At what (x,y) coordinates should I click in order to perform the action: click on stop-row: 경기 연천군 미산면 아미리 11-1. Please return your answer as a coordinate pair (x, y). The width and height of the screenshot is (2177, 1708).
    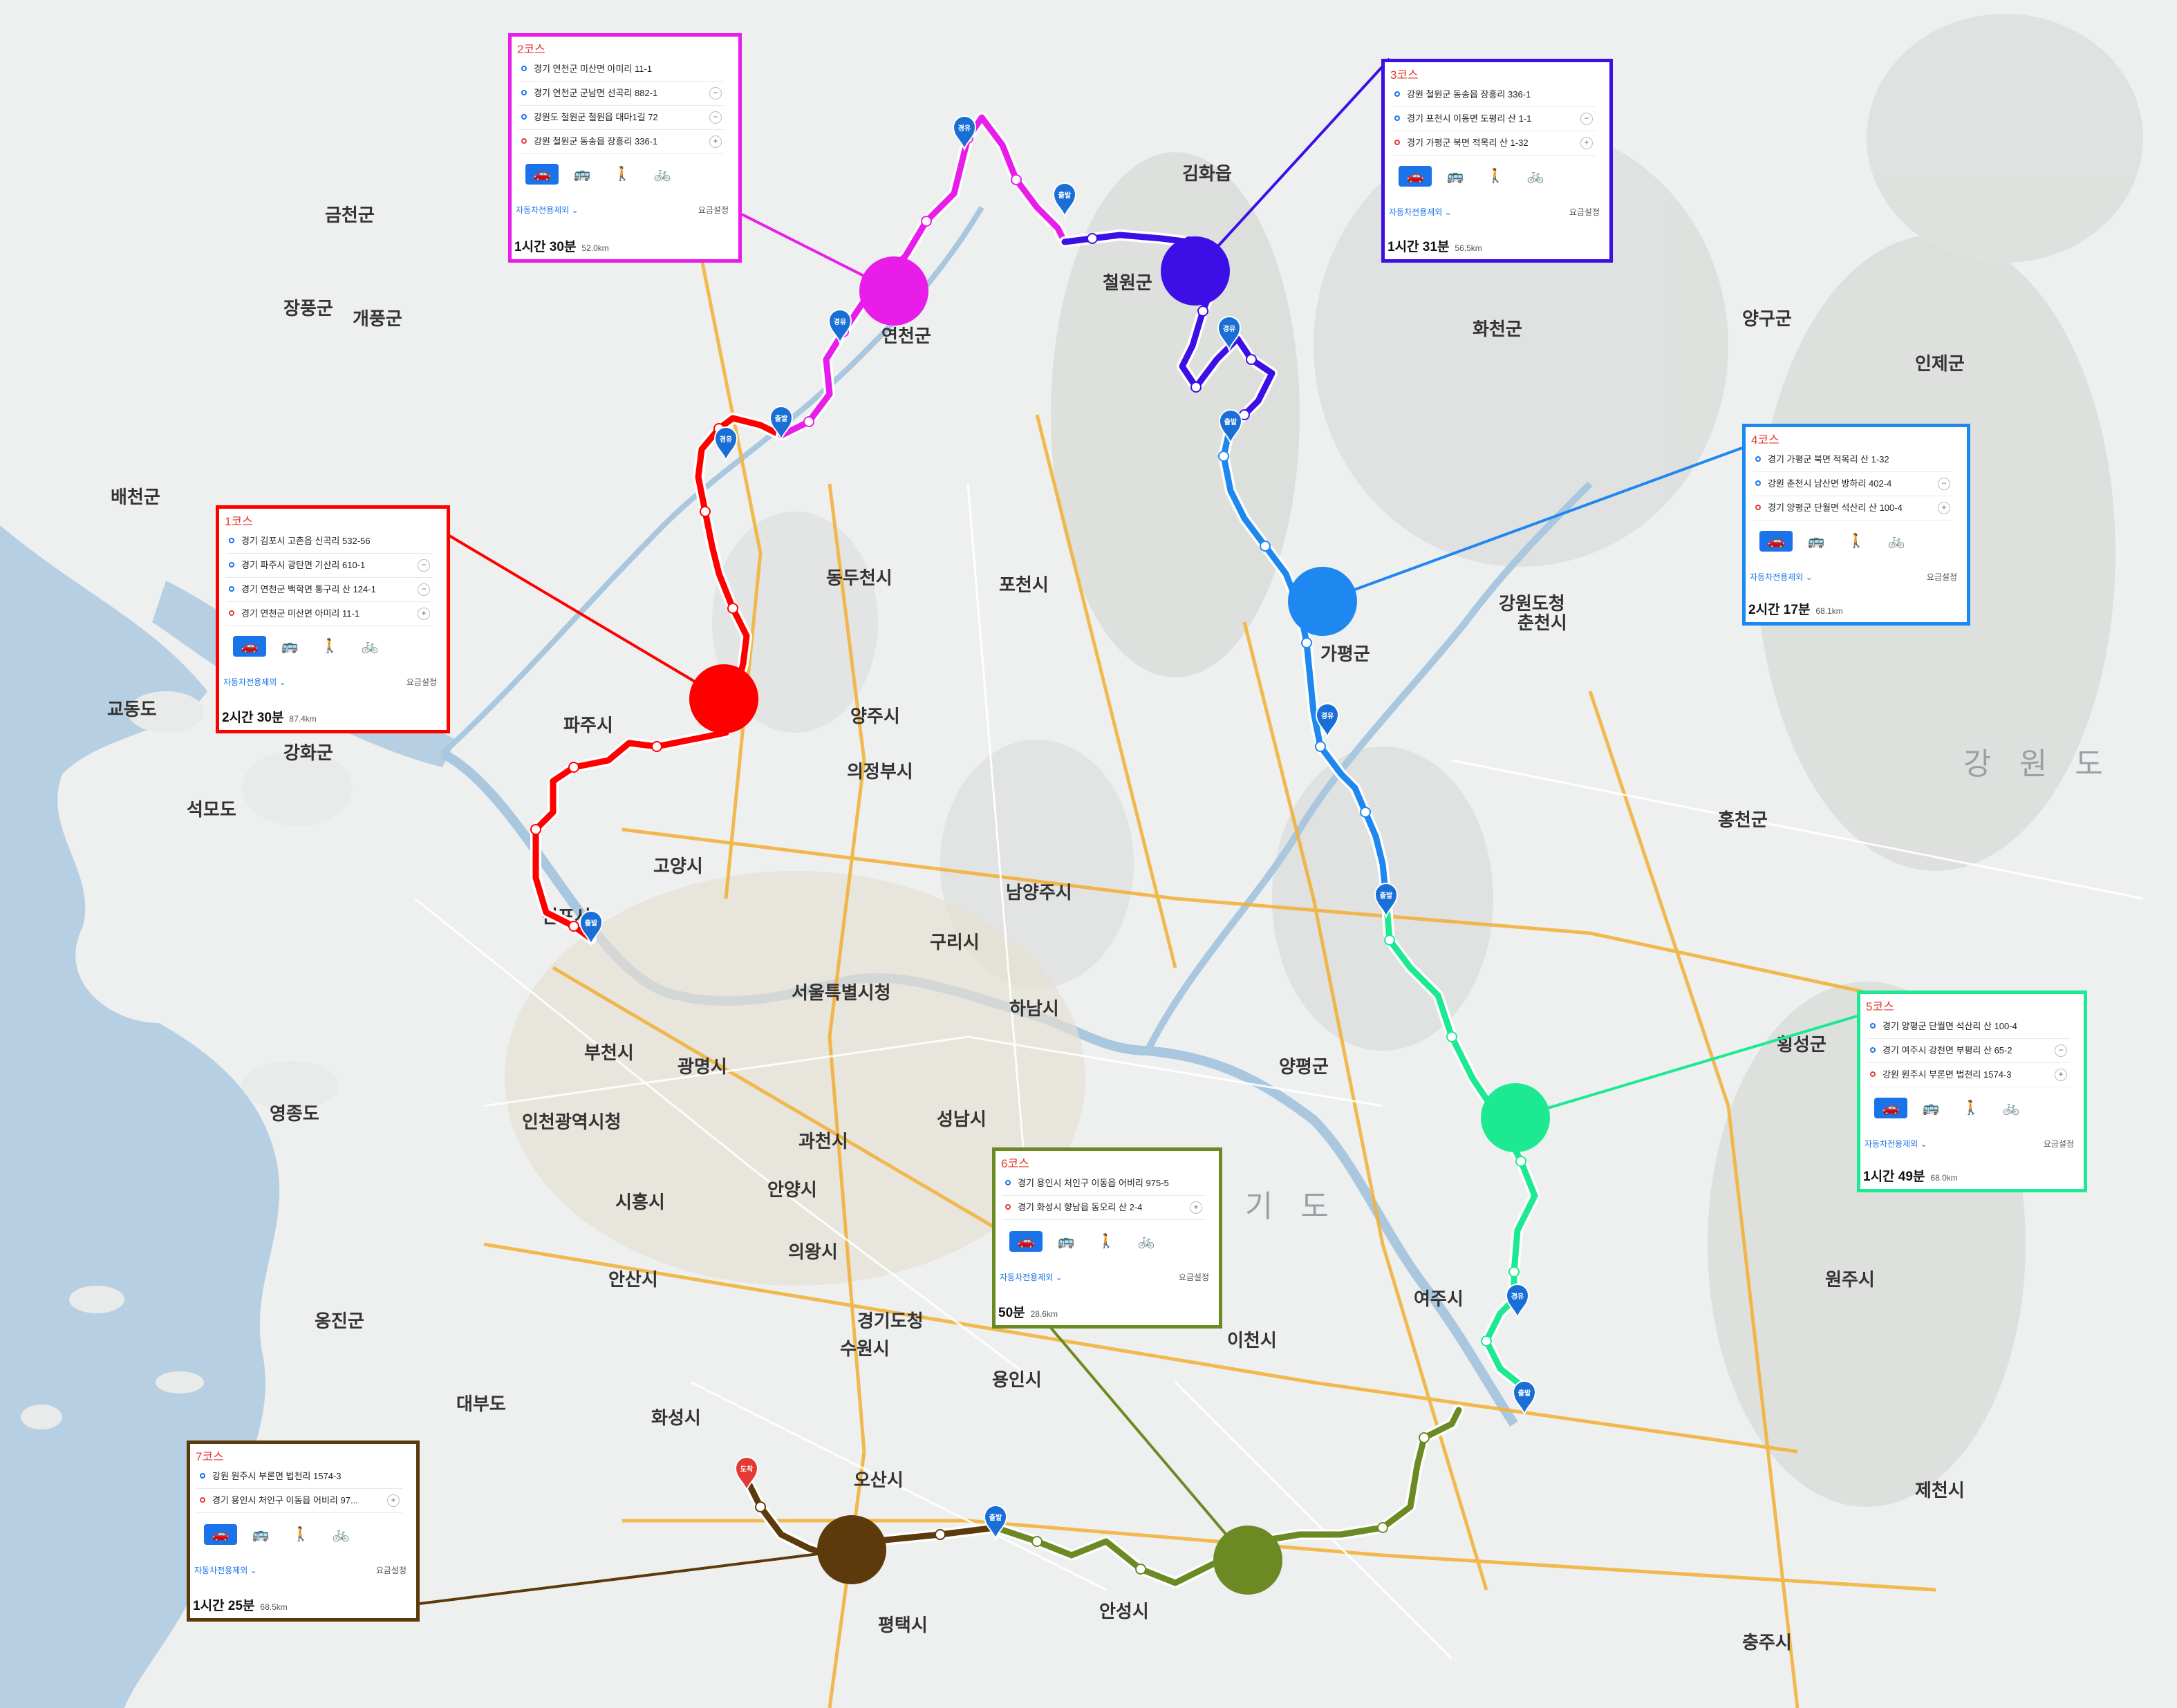
    Looking at the image, I should click on (621, 69).